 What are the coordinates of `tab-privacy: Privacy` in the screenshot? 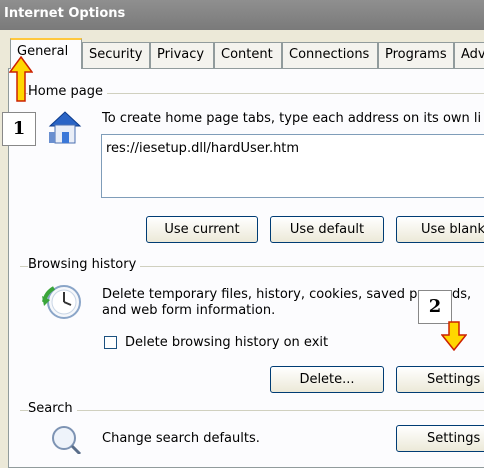 It's located at (182, 55).